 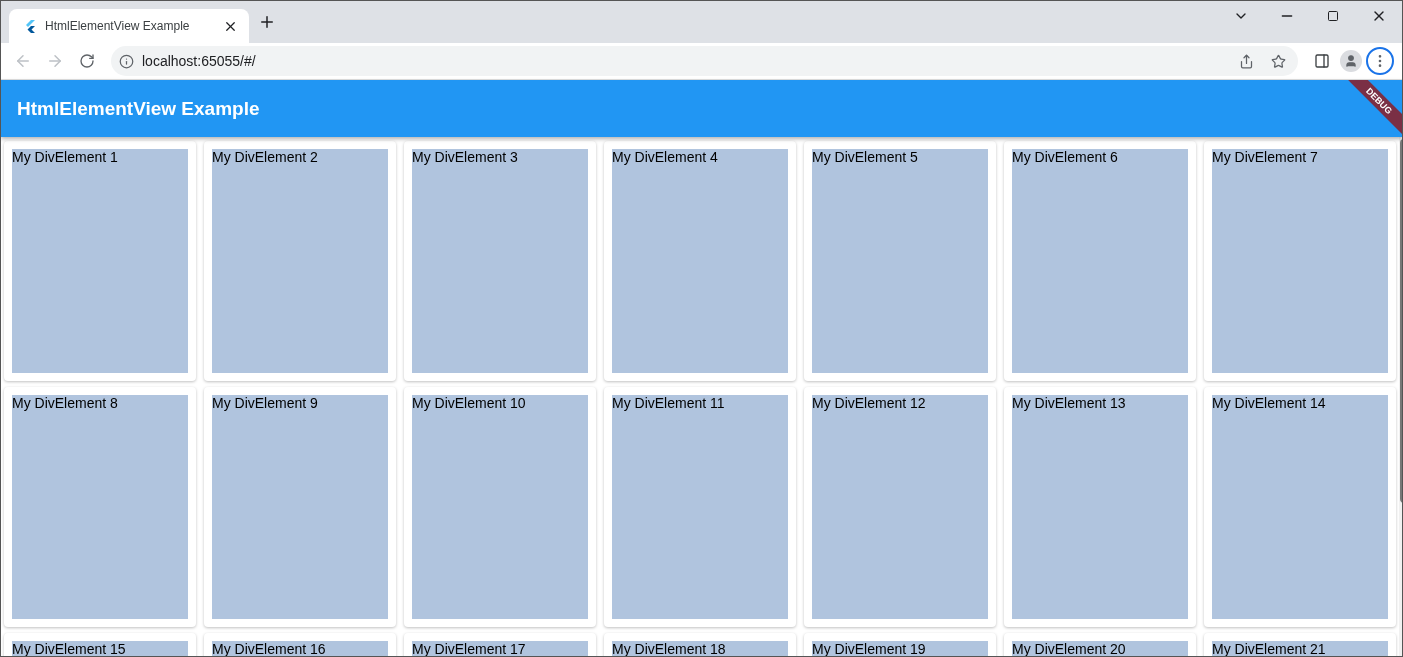 I want to click on div-element-label: My DivElement 21, so click(x=1269, y=648).